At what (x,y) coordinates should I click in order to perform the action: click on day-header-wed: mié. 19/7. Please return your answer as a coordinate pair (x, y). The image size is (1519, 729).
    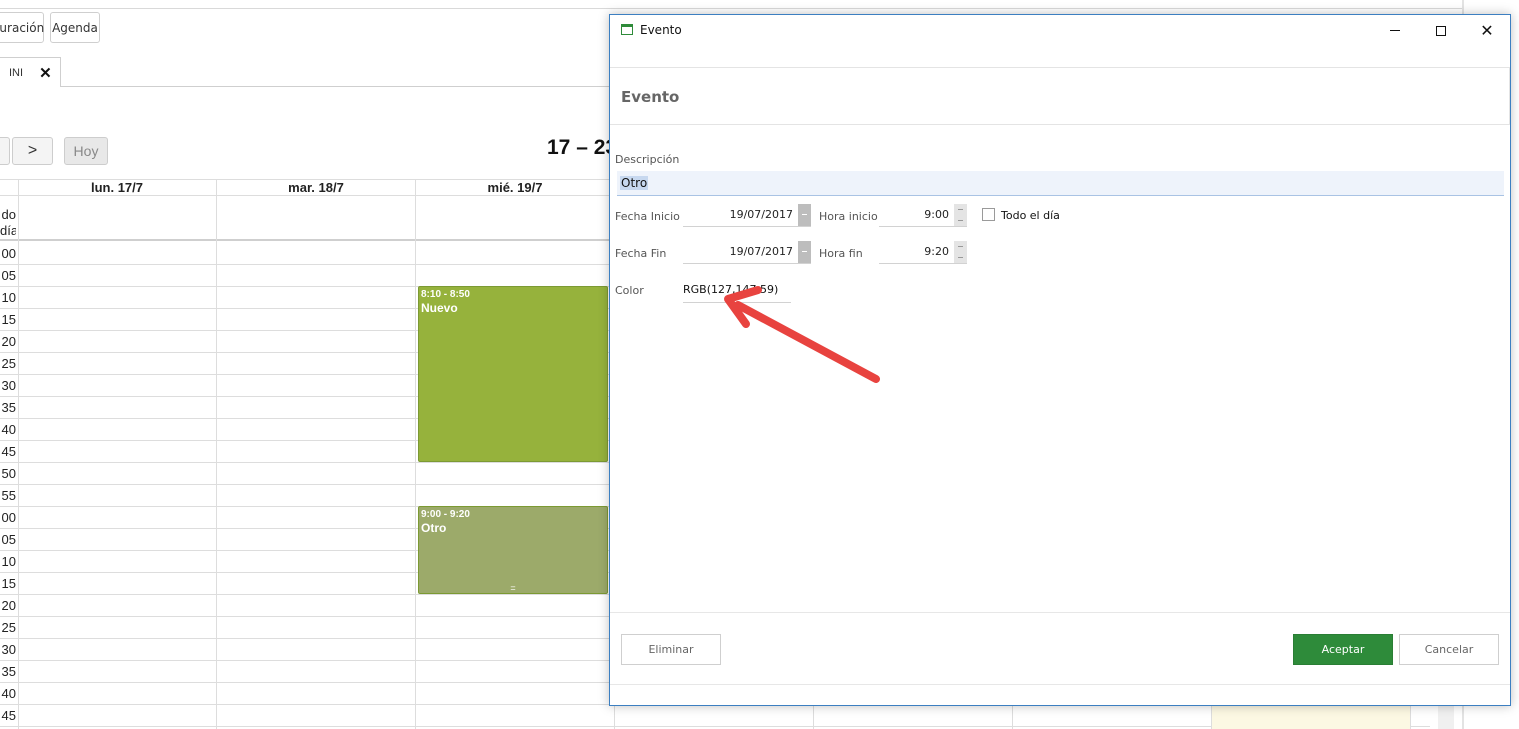
    Looking at the image, I should click on (515, 187).